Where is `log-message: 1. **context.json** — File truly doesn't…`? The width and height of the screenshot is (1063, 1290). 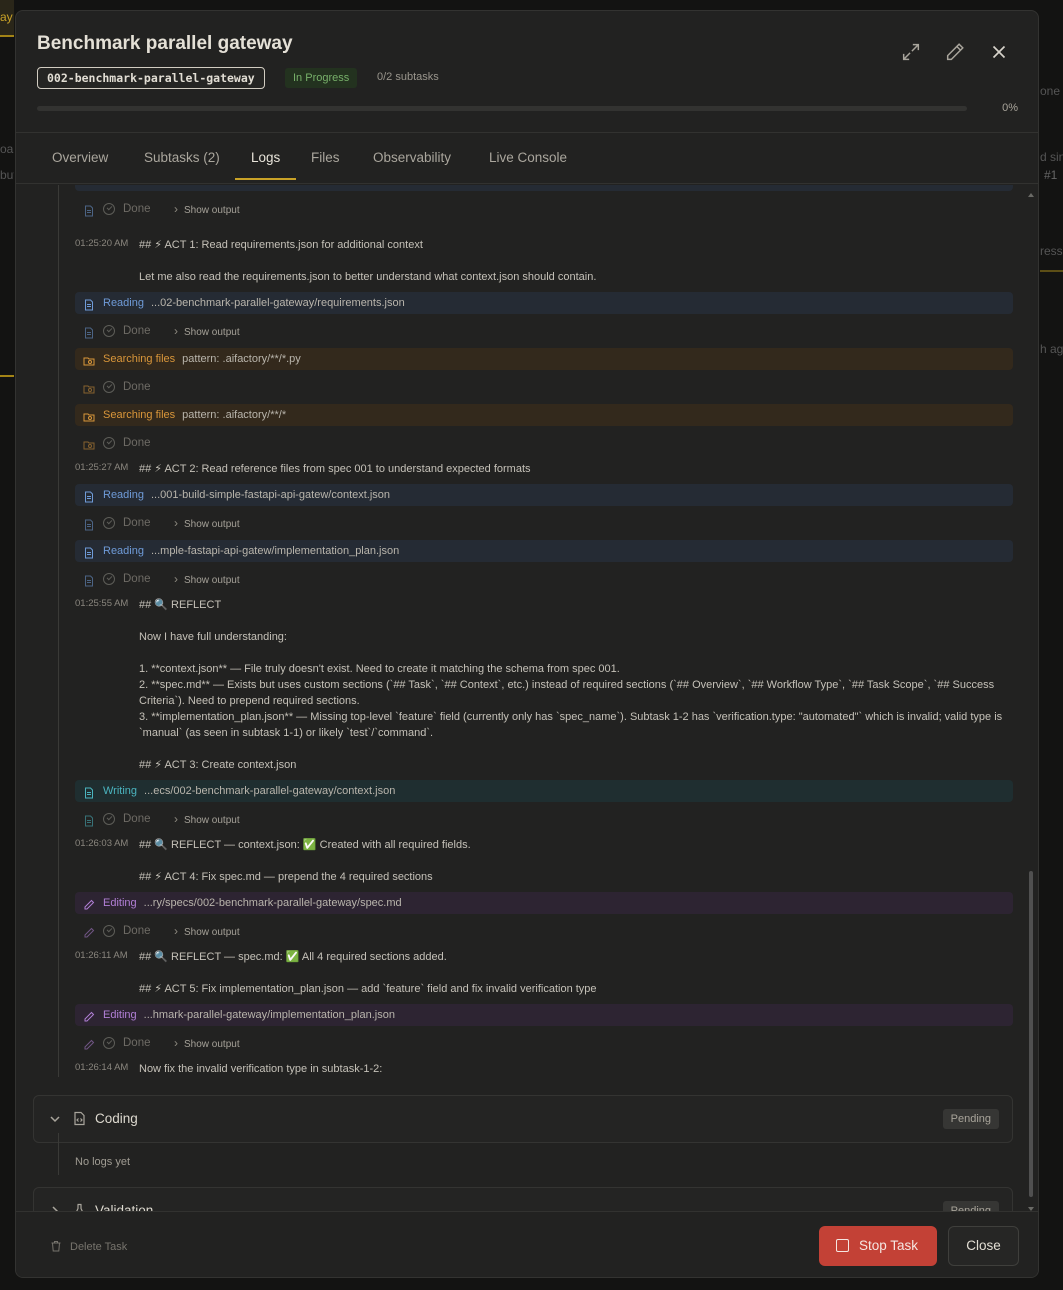
log-message: 1. **context.json** — File truly doesn't… is located at coordinates (379, 669).